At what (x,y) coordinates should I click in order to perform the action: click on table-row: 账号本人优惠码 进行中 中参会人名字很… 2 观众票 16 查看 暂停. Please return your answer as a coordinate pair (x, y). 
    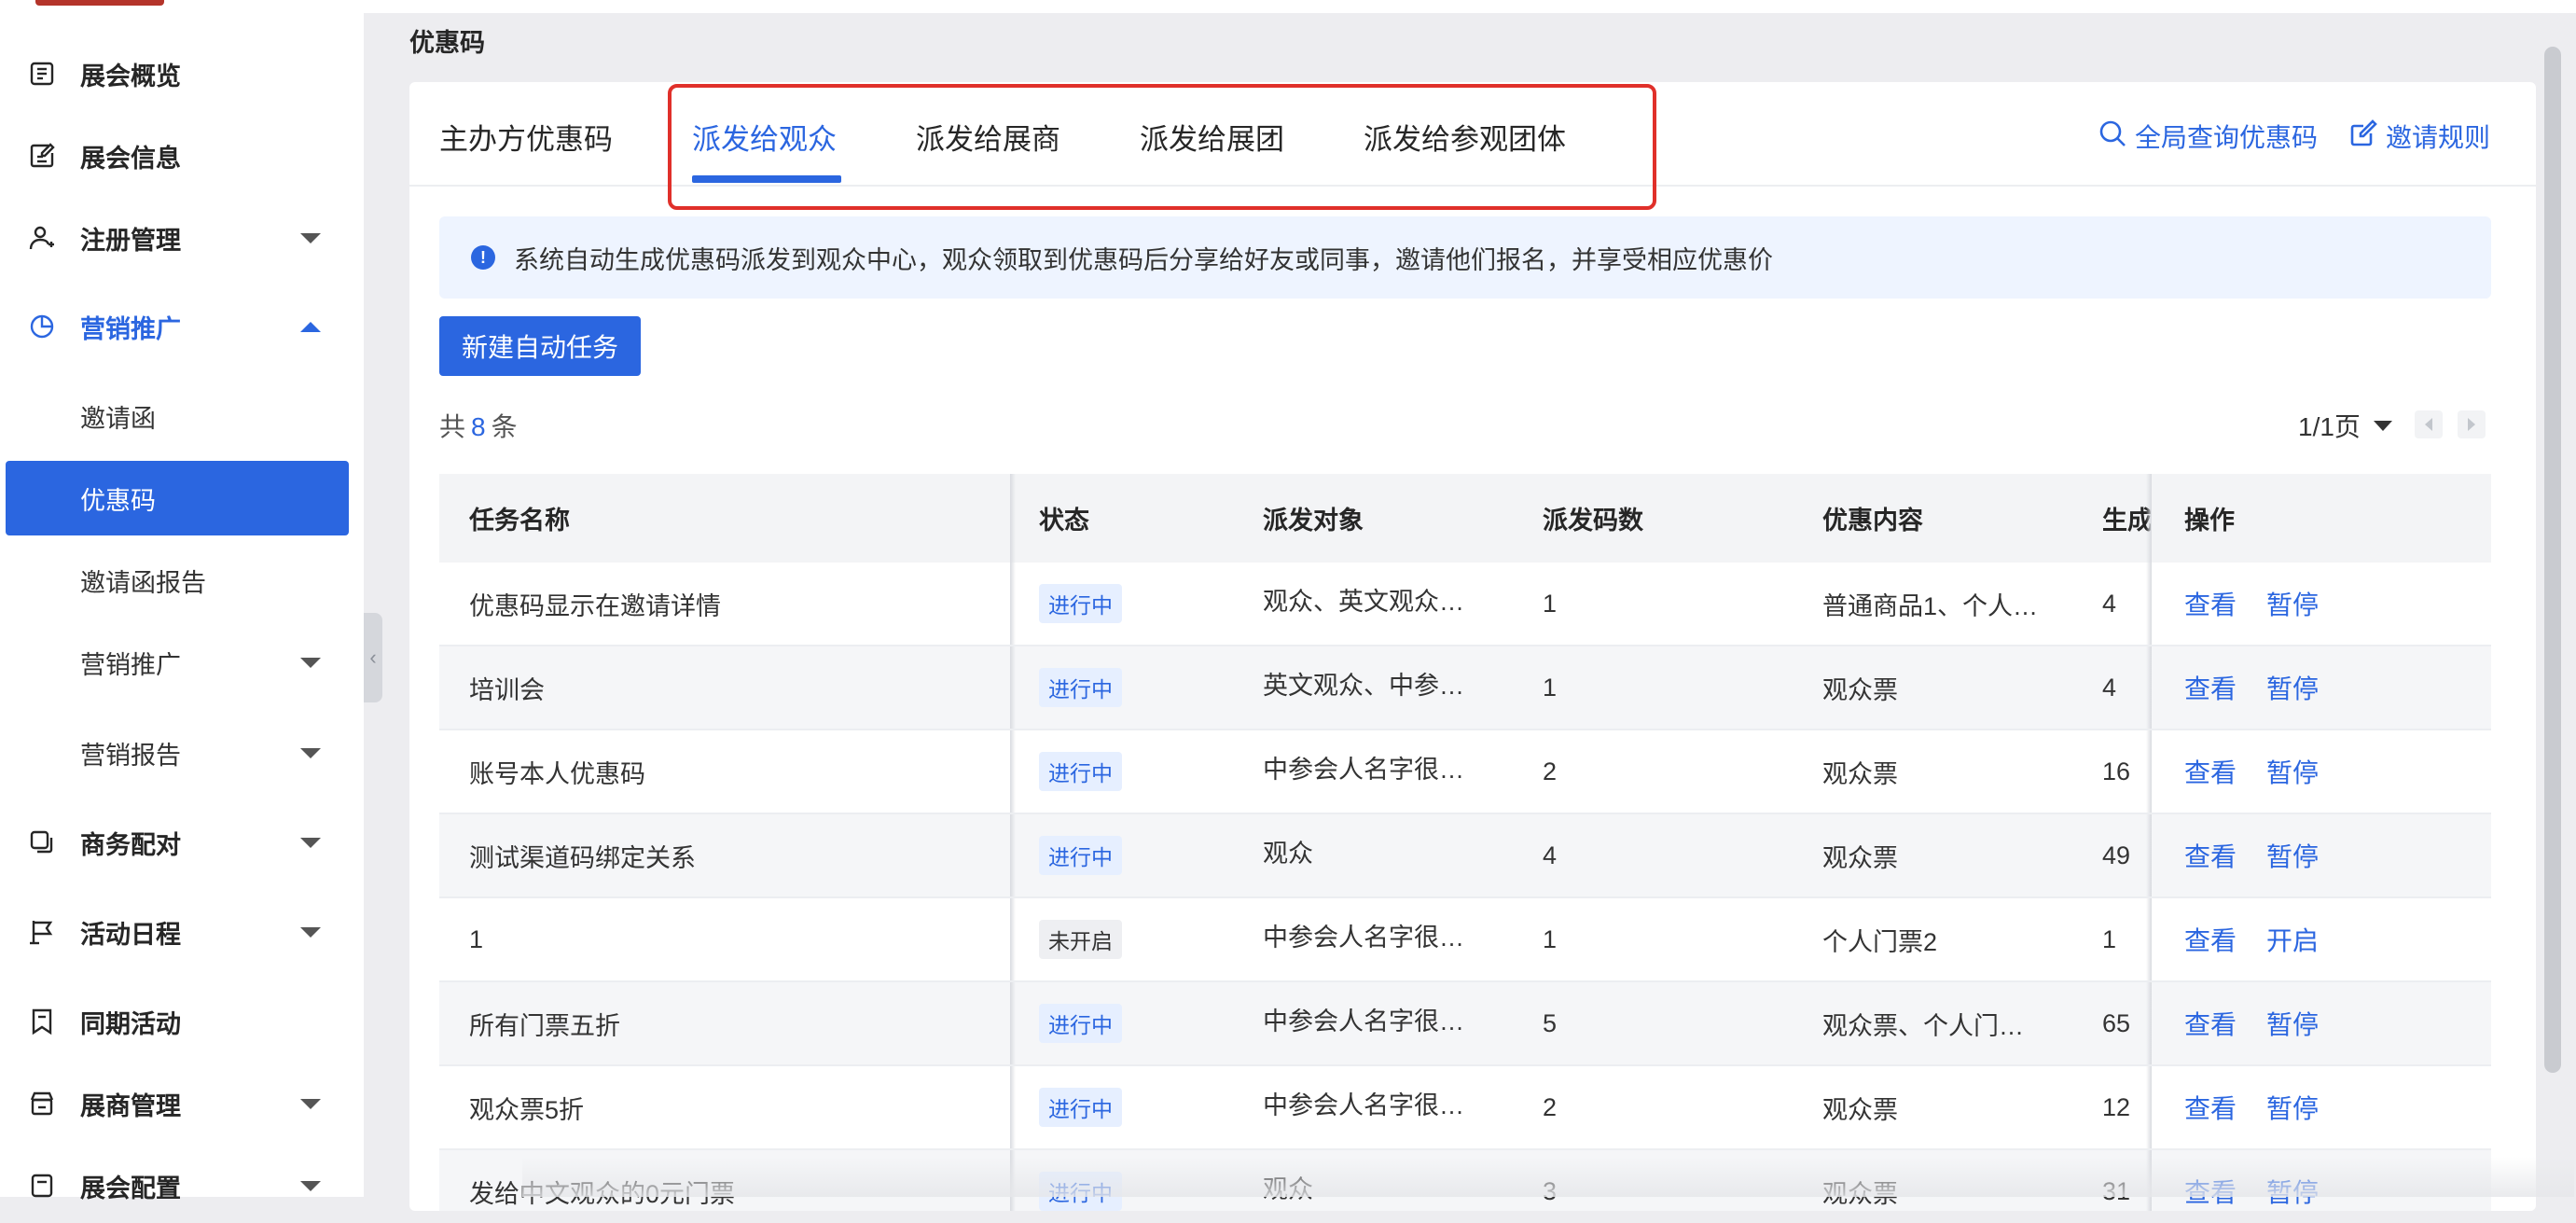
    Looking at the image, I should click on (1465, 772).